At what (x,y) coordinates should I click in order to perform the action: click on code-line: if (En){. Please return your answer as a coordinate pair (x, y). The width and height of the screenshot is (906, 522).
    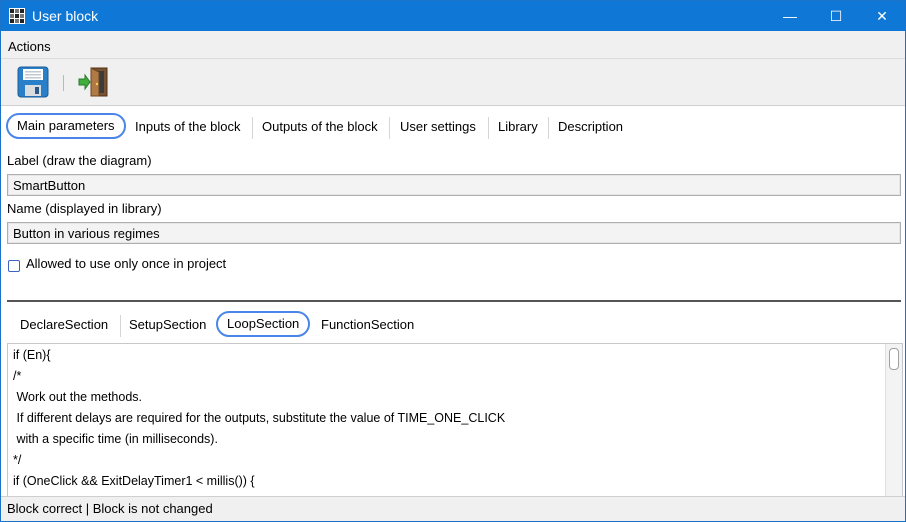
    Looking at the image, I should click on (32, 355).